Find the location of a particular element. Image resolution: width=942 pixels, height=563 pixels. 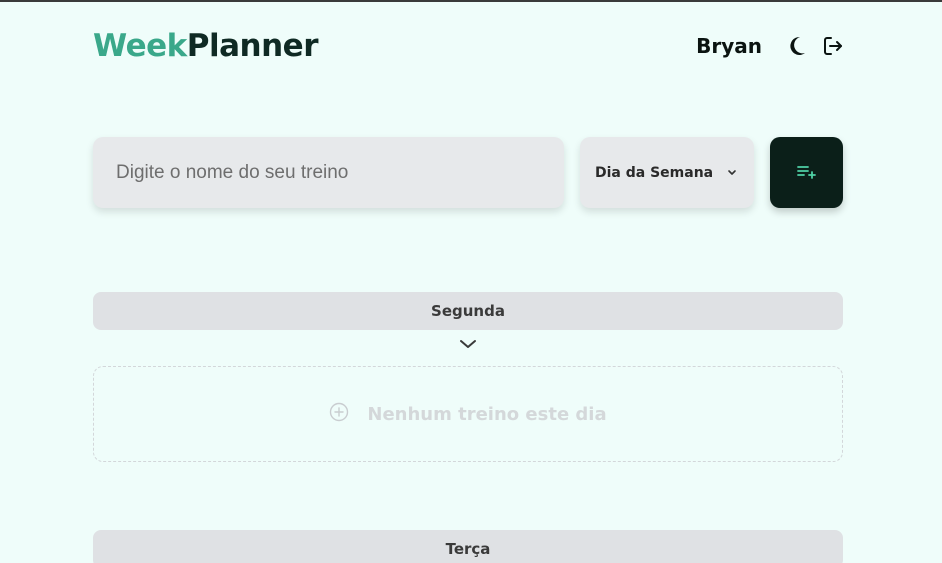

user-area: Bryan is located at coordinates (770, 46).